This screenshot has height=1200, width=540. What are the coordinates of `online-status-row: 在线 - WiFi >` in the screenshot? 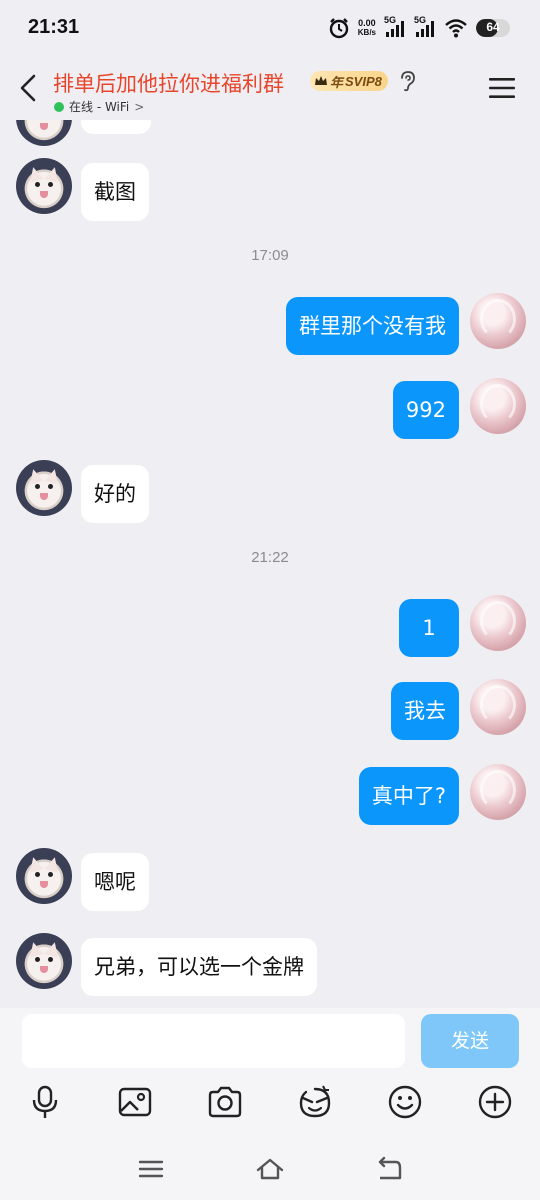 It's located at (99, 106).